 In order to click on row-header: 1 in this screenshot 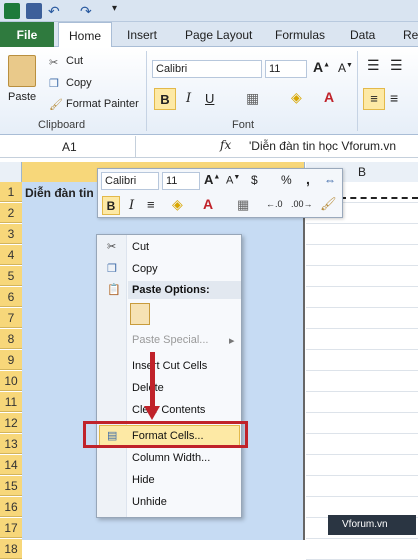, I will do `click(11, 192)`.